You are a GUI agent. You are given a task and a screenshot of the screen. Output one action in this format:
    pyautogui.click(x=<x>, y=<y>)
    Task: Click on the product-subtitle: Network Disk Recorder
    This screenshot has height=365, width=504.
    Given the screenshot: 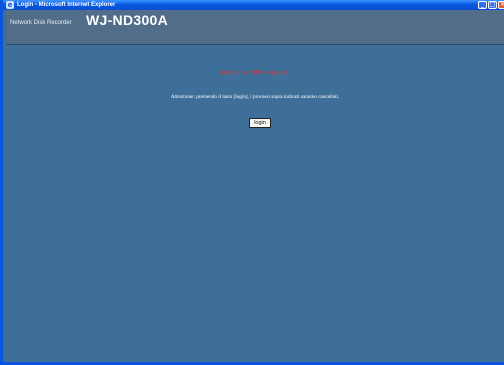 What is the action you would take?
    pyautogui.click(x=41, y=23)
    